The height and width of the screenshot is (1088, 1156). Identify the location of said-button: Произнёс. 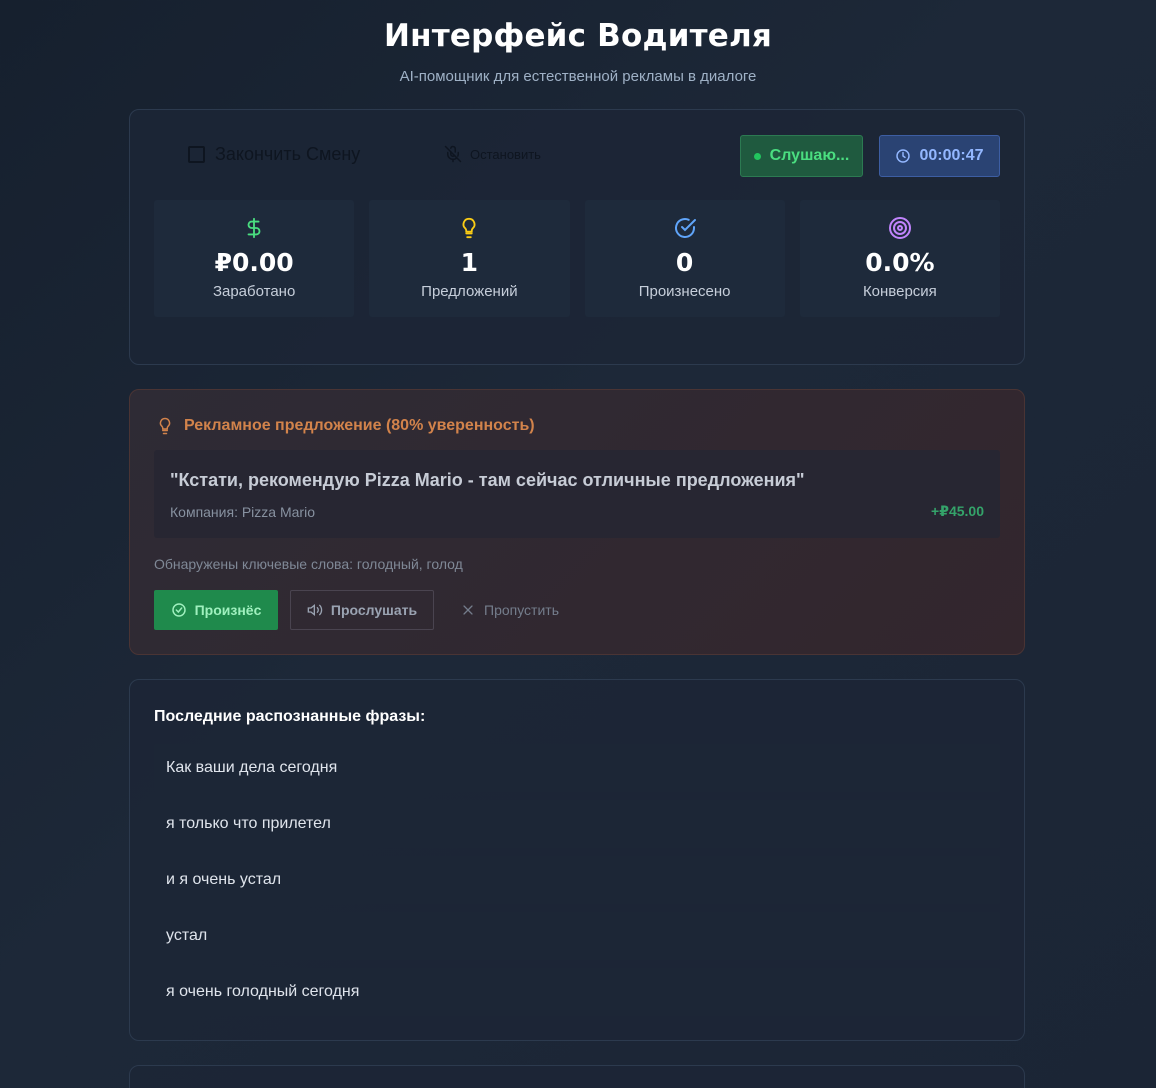
(216, 610).